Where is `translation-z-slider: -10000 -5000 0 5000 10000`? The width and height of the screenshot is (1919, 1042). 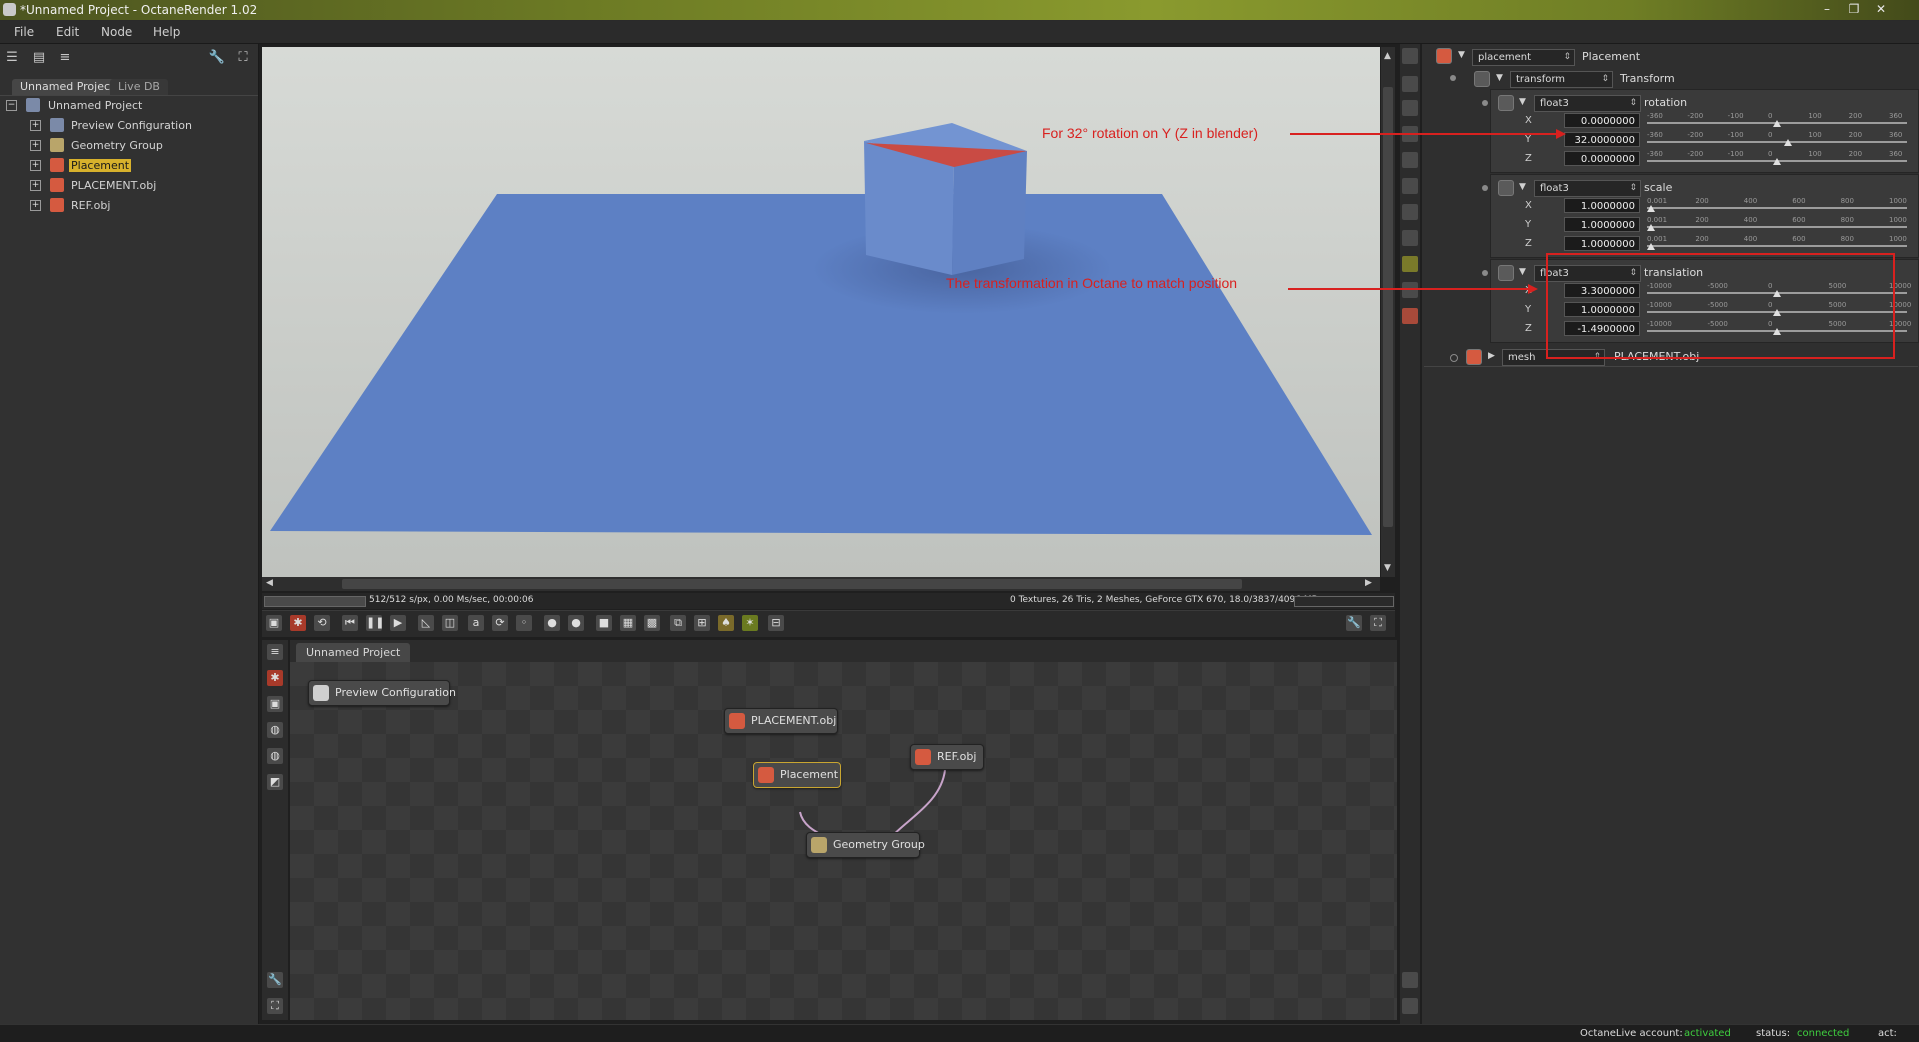 translation-z-slider: -10000 -5000 0 5000 10000 is located at coordinates (1779, 327).